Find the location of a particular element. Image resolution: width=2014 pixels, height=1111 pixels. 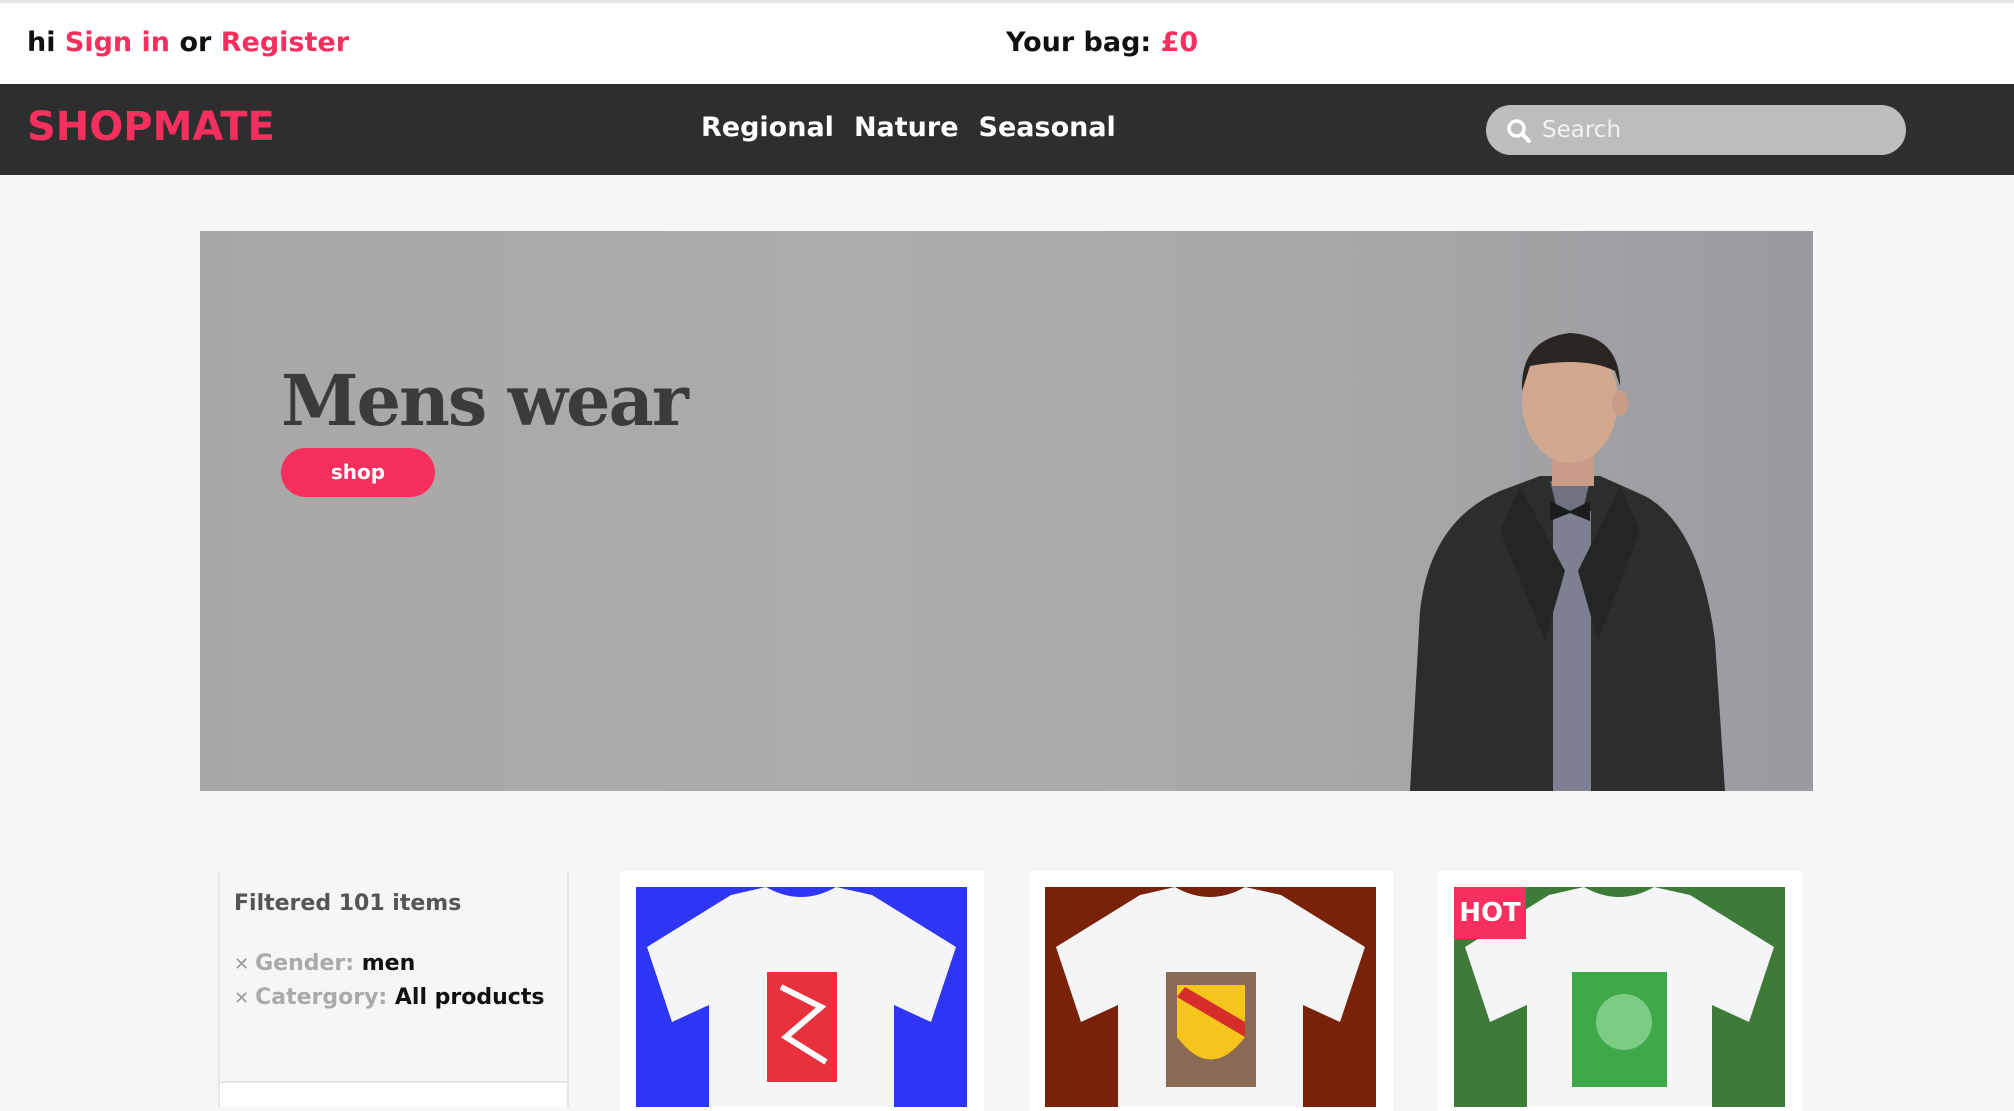

greeting: hi Sign in or Register is located at coordinates (188, 42).